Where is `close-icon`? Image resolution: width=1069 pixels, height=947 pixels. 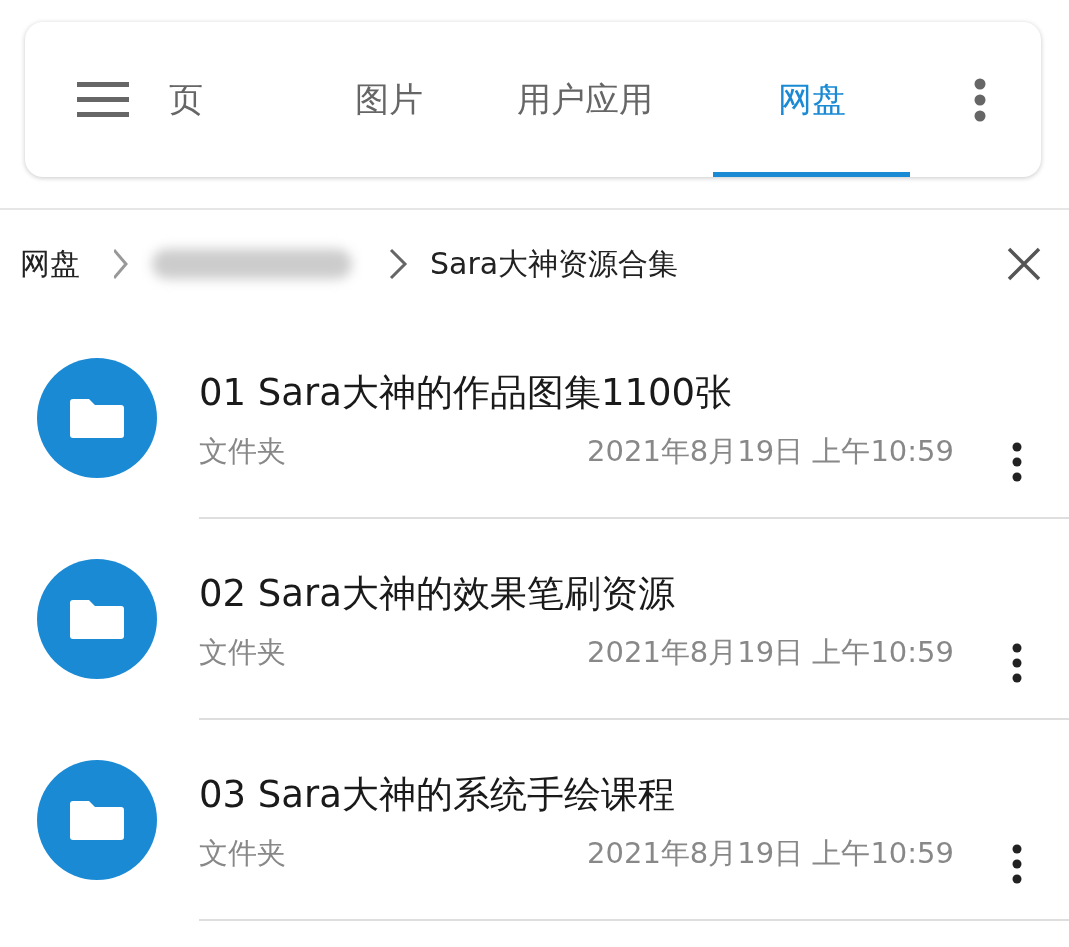 close-icon is located at coordinates (1024, 264).